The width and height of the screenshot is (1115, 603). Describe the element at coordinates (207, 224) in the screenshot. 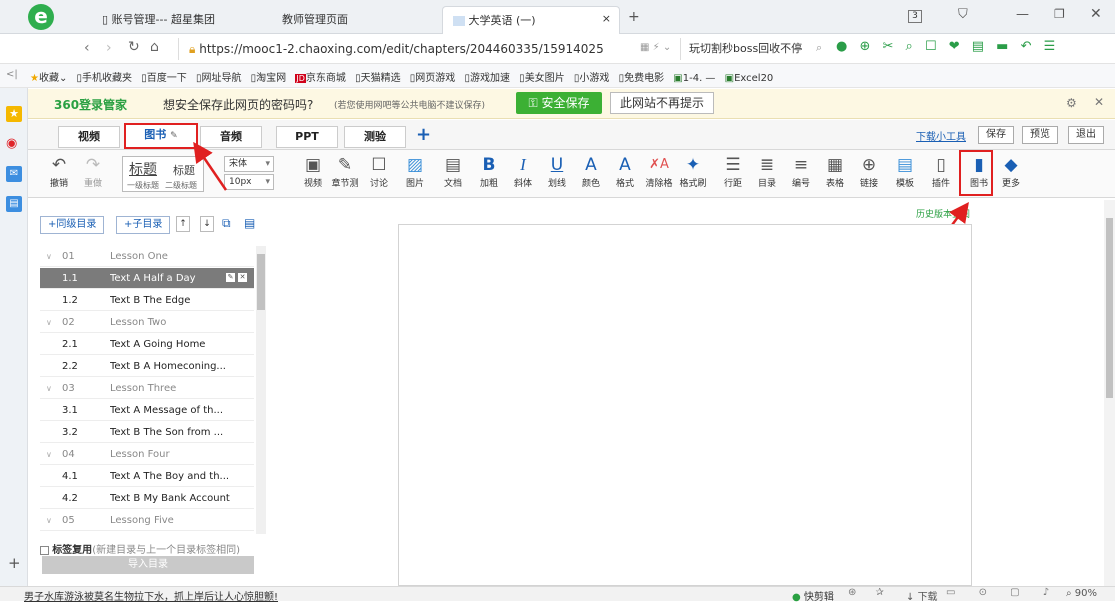

I see `move-down-icon: ↓` at that location.